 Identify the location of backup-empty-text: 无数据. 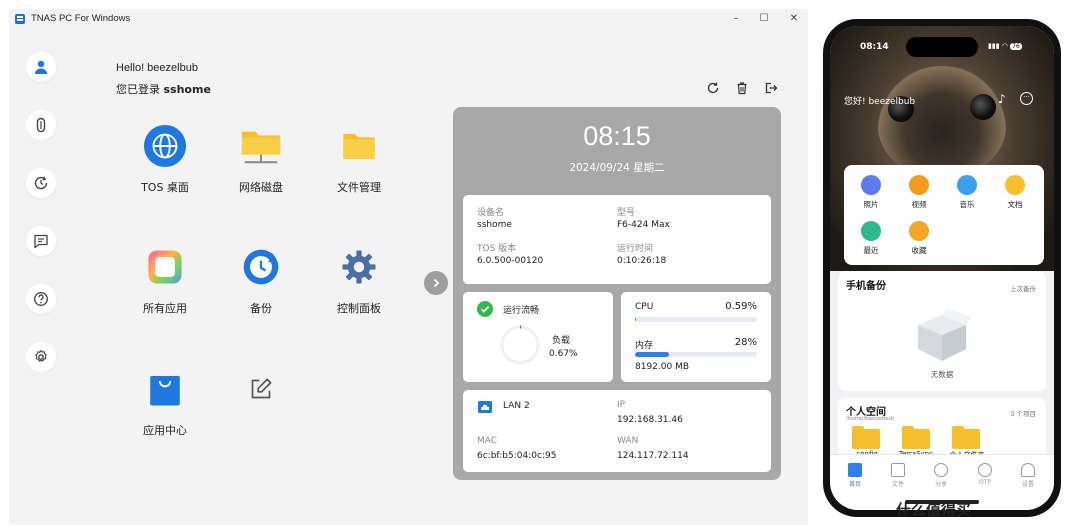
(942, 374).